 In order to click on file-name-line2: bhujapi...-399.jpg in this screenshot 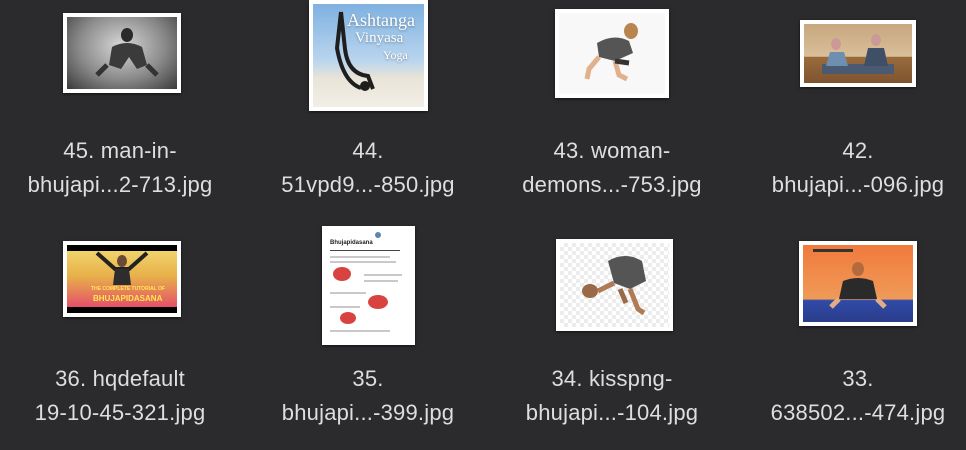, I will do `click(368, 412)`.